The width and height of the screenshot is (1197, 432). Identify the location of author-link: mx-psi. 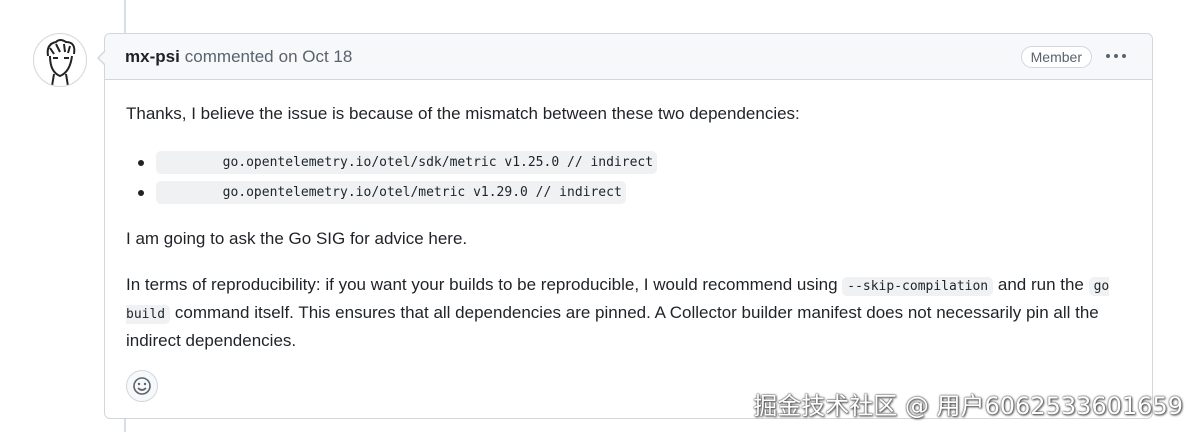
(152, 57).